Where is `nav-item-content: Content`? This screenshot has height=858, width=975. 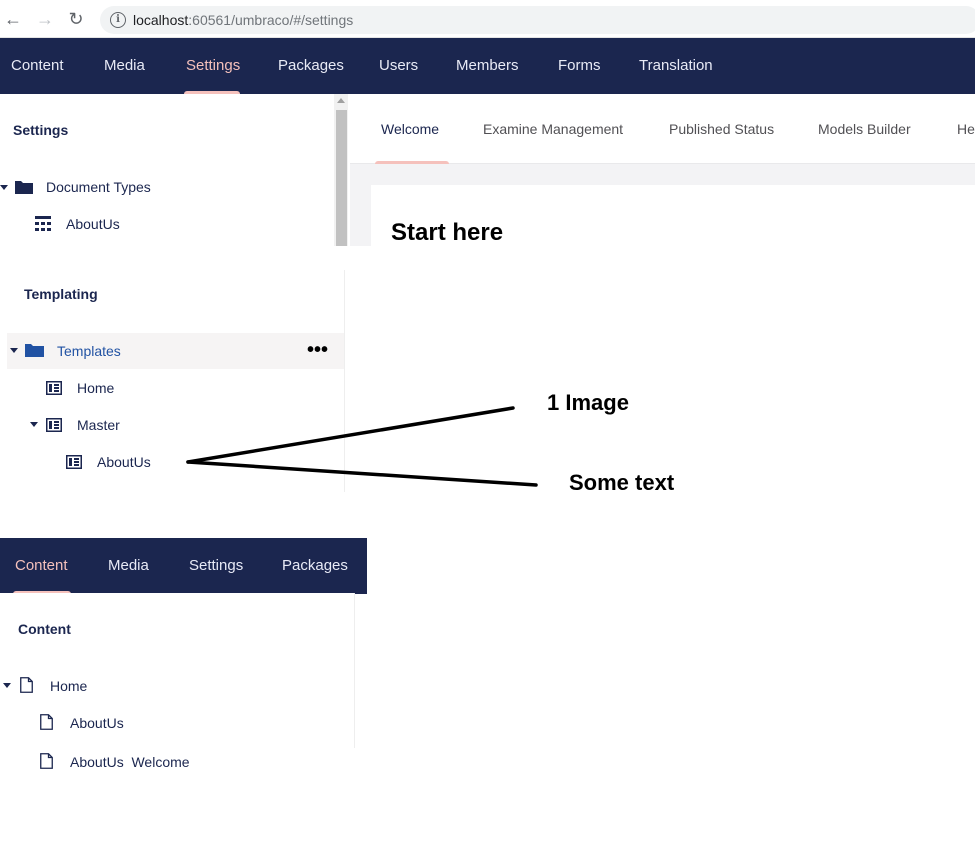
nav-item-content: Content is located at coordinates (41, 566).